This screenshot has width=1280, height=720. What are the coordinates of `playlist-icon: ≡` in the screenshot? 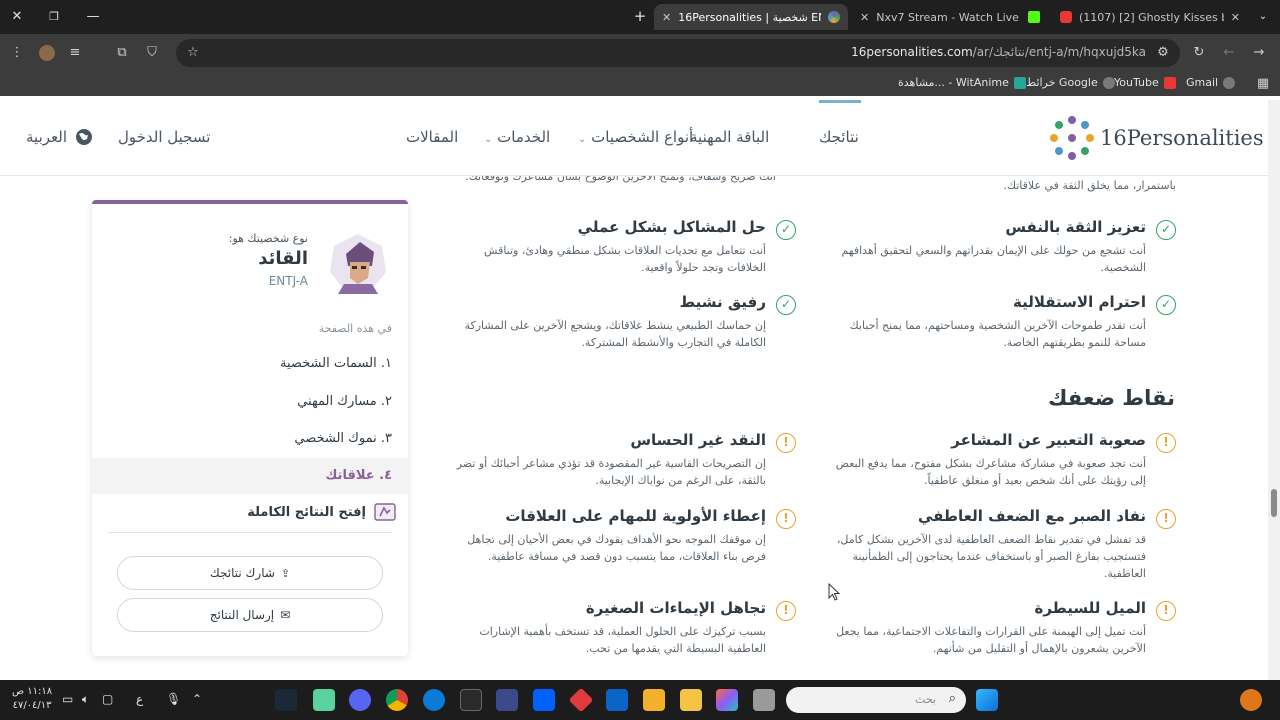 It's located at (75, 53).